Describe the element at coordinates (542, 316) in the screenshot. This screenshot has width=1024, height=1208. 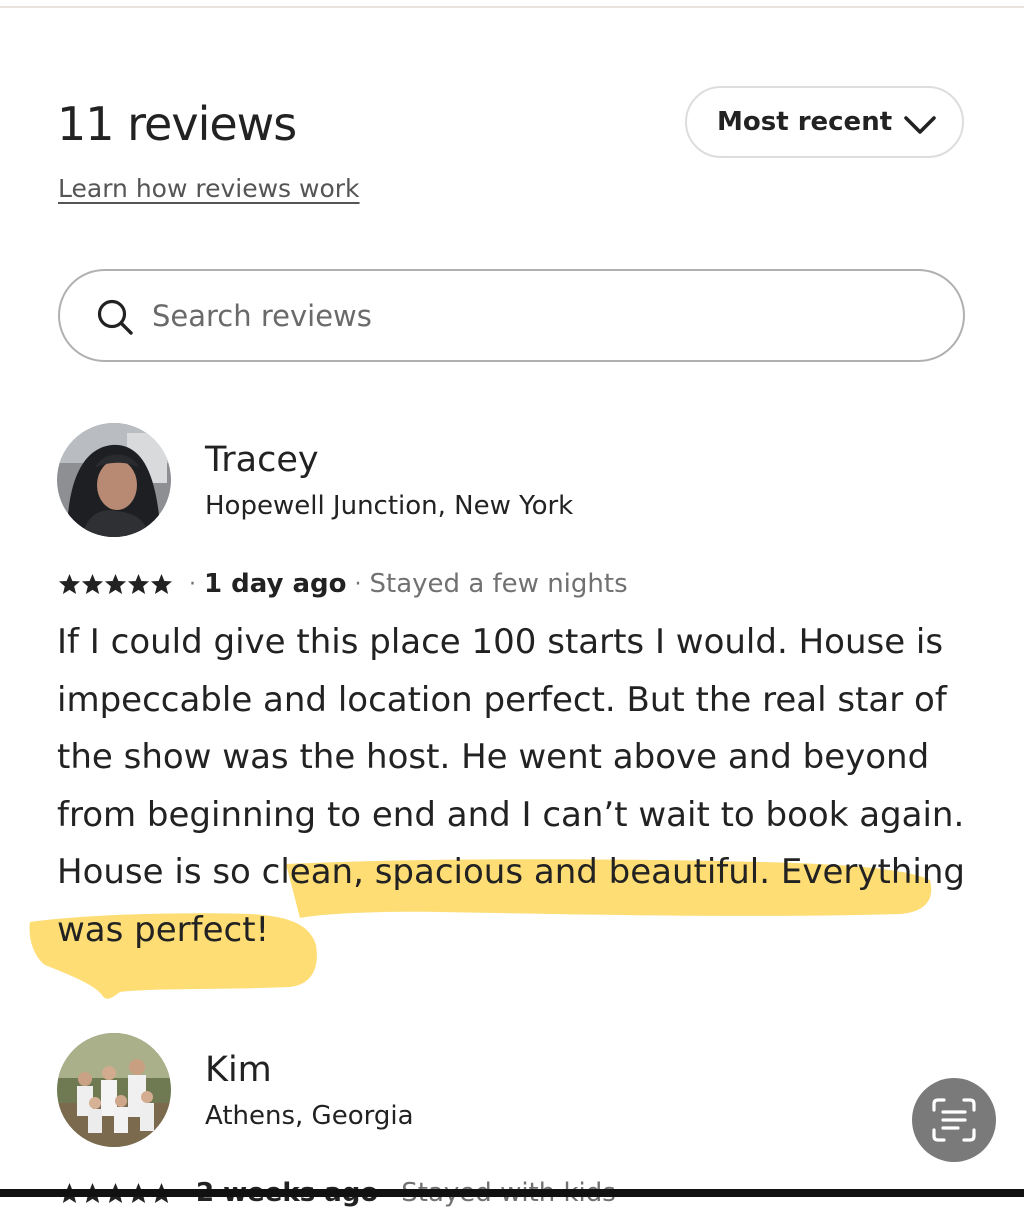
I see `search-reviews-input` at that location.